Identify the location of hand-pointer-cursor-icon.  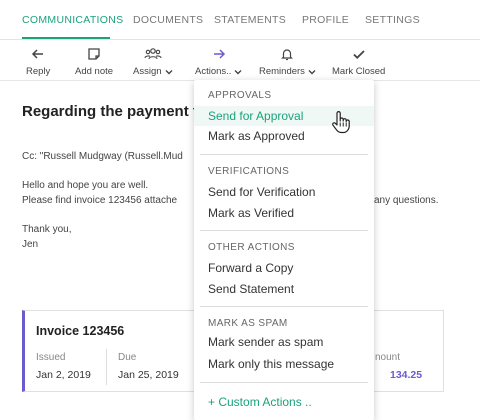
(341, 122).